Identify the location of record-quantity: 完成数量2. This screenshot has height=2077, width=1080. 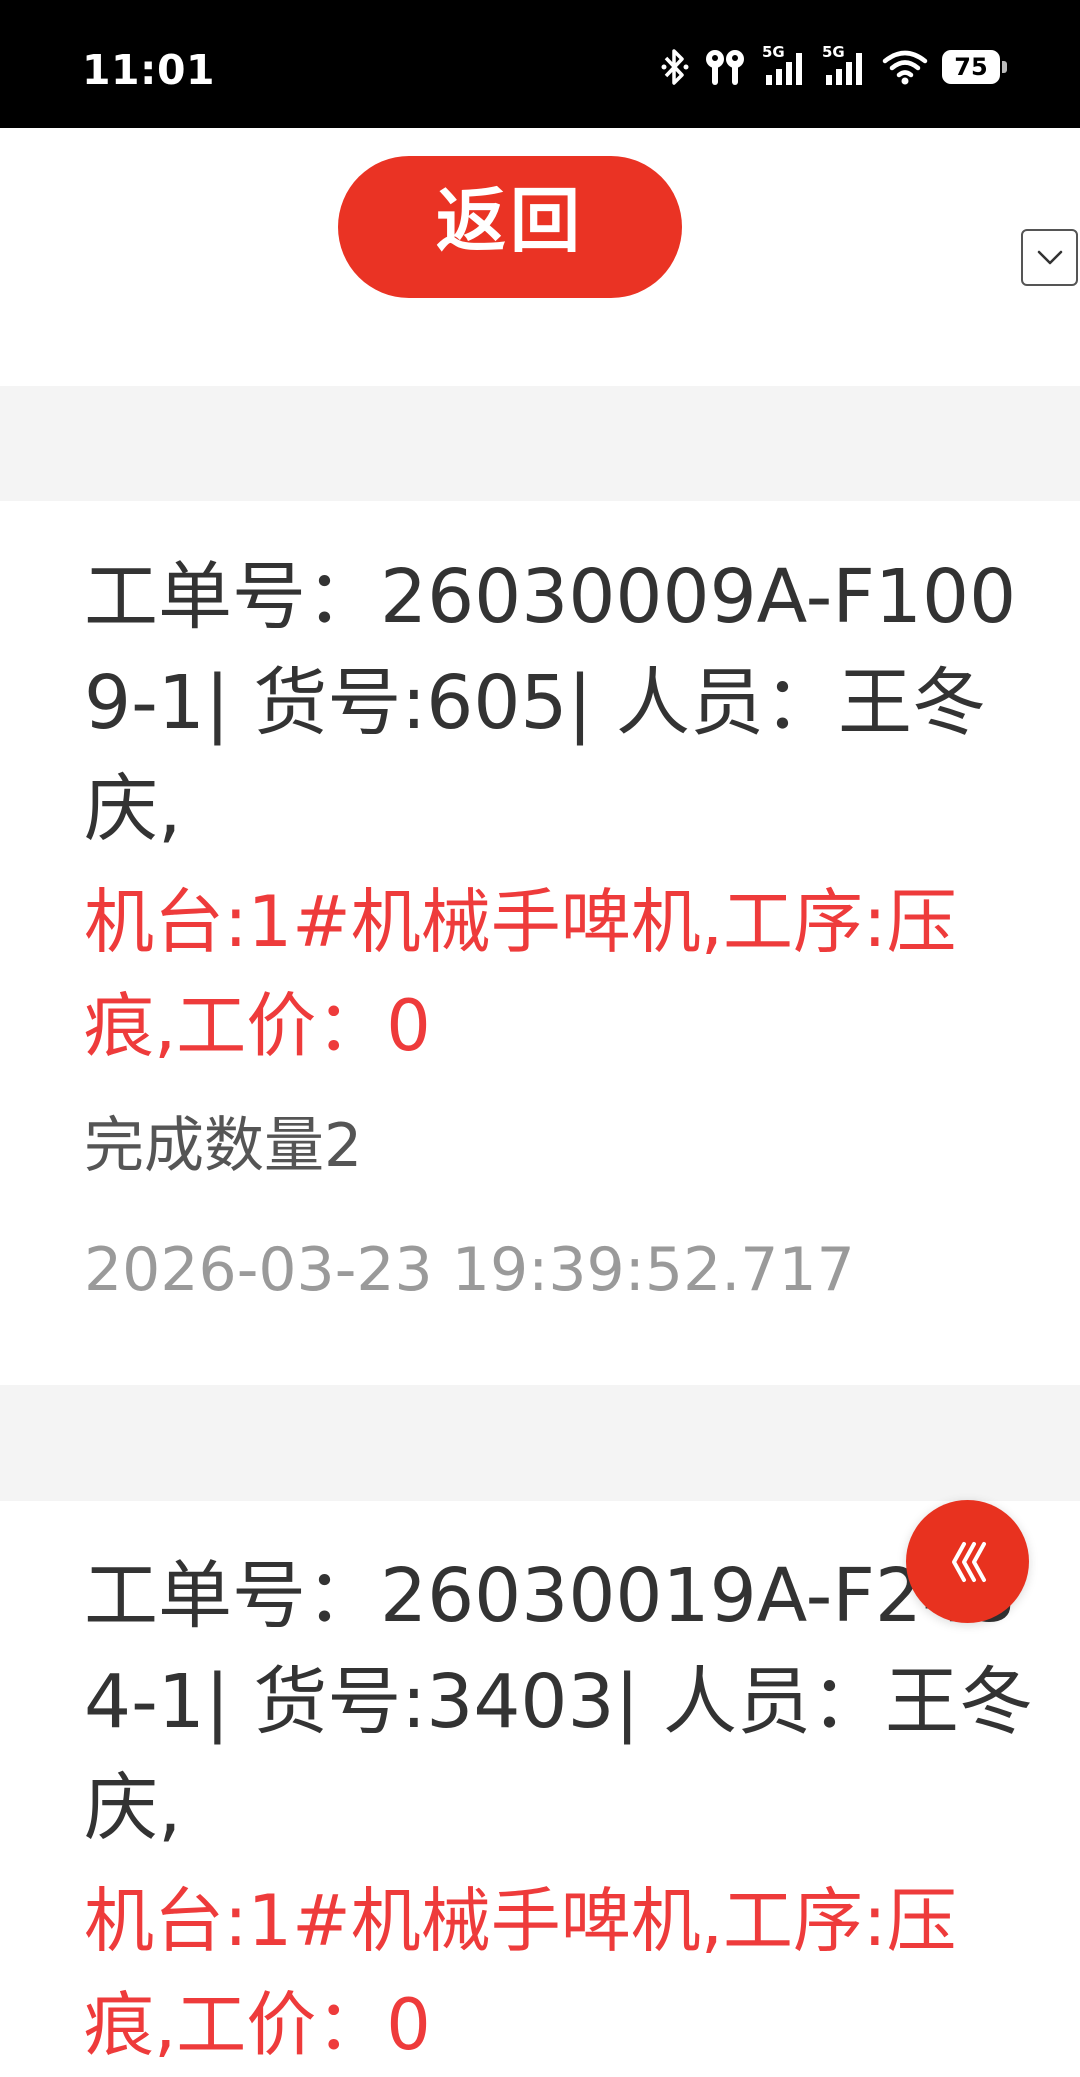
(223, 1146).